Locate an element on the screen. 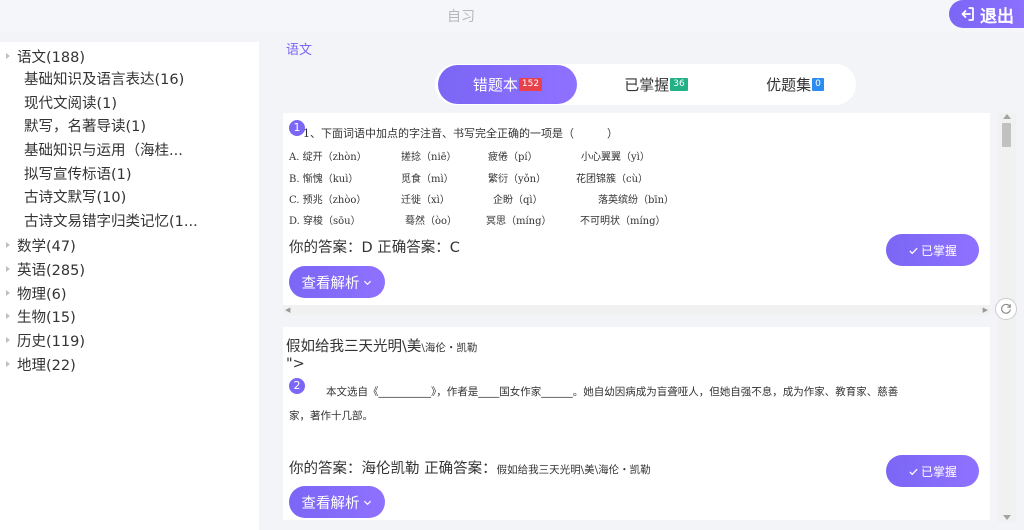 The width and height of the screenshot is (1024, 530). tab-mastered: 已掌握 36 is located at coordinates (656, 84).